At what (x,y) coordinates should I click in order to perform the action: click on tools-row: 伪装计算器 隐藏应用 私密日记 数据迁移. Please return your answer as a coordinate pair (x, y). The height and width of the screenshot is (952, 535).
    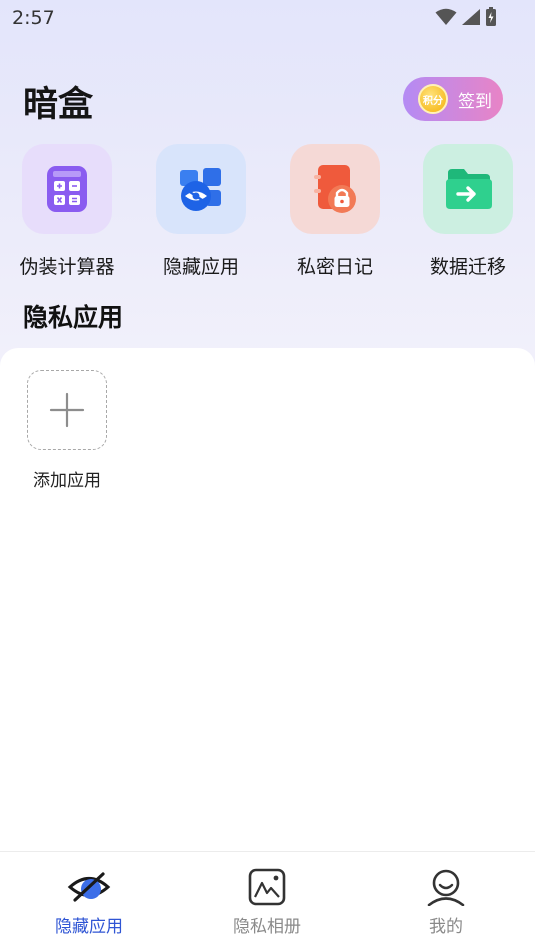
    Looking at the image, I should click on (267, 211).